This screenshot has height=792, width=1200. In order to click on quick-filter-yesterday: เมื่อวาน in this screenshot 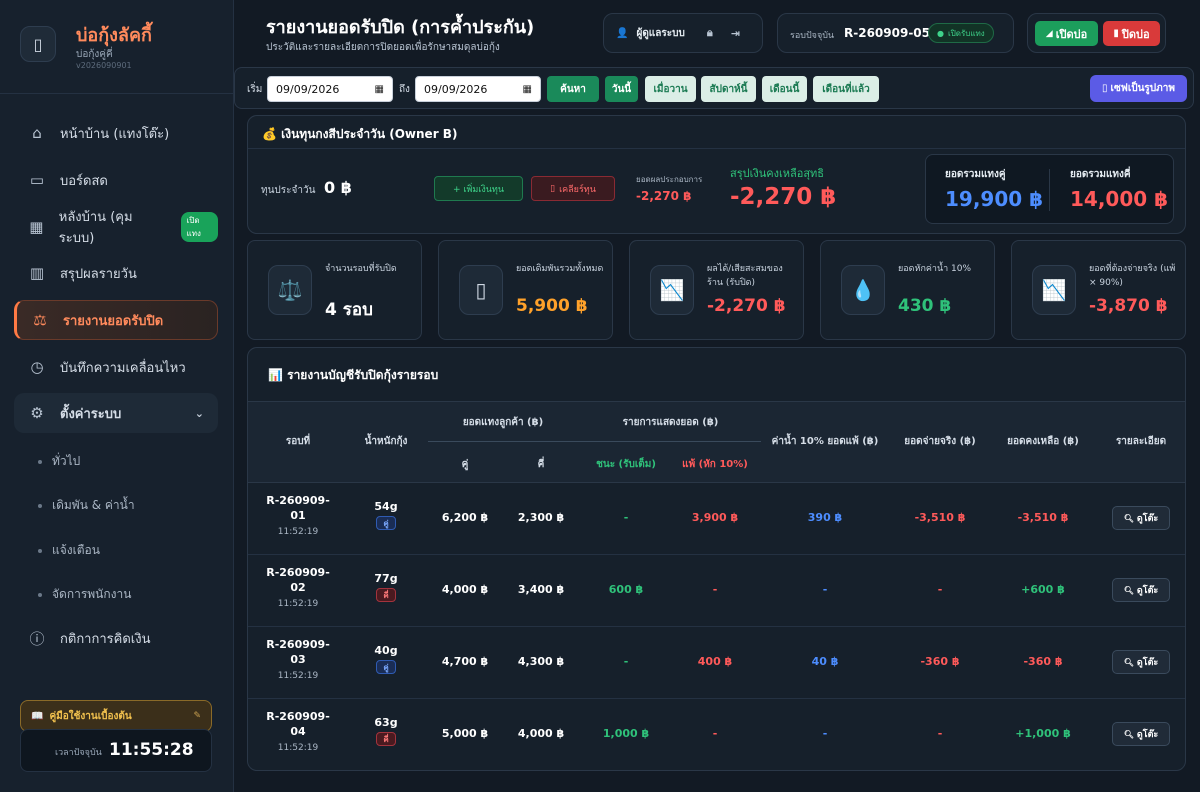, I will do `click(670, 89)`.